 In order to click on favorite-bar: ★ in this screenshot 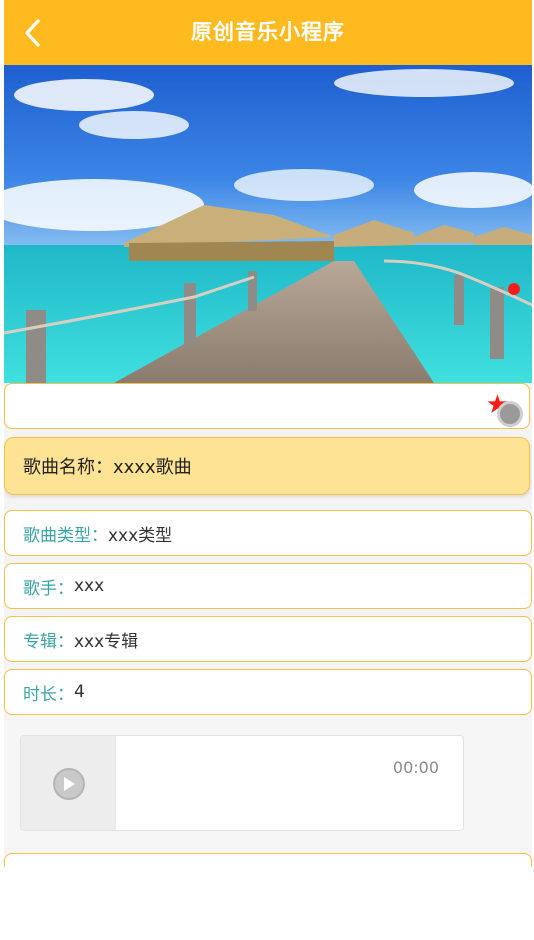, I will do `click(267, 406)`.